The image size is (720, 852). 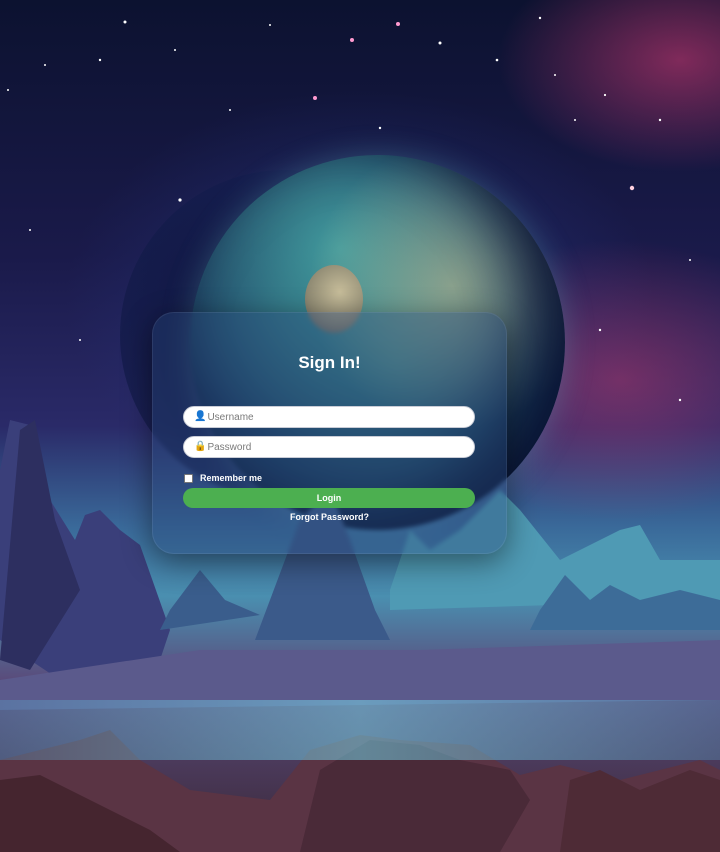 I want to click on password-field-wrapper: 🔒, so click(x=329, y=447).